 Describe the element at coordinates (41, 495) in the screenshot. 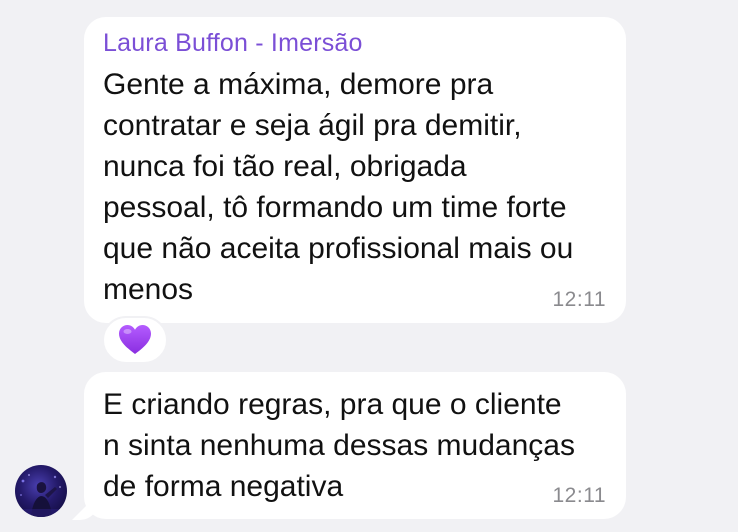

I see `avatar-image` at that location.